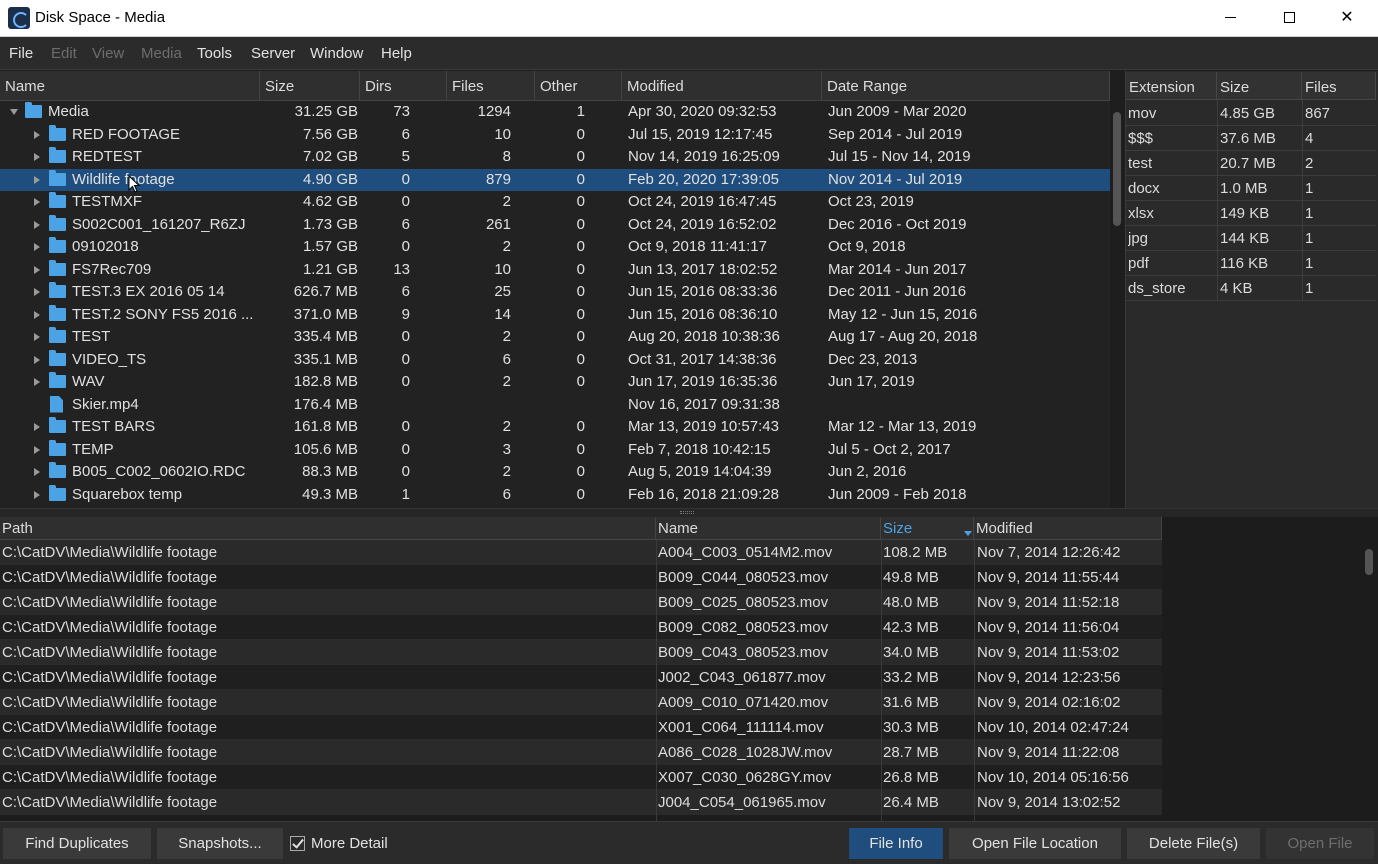  I want to click on column-header-name: Name, so click(130, 86).